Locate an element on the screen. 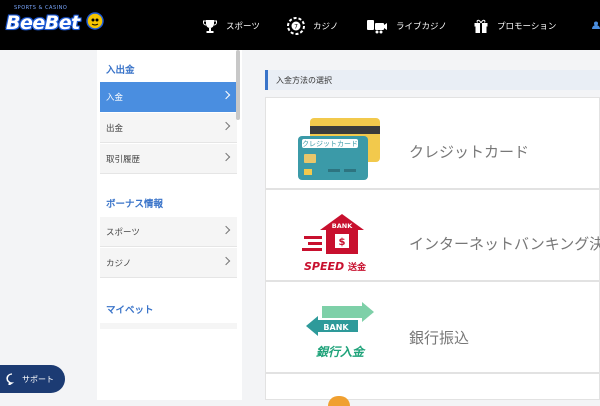 Image resolution: width=600 pixels, height=406 pixels. logo-subtitle: SPORTS & CASINO is located at coordinates (41, 8).